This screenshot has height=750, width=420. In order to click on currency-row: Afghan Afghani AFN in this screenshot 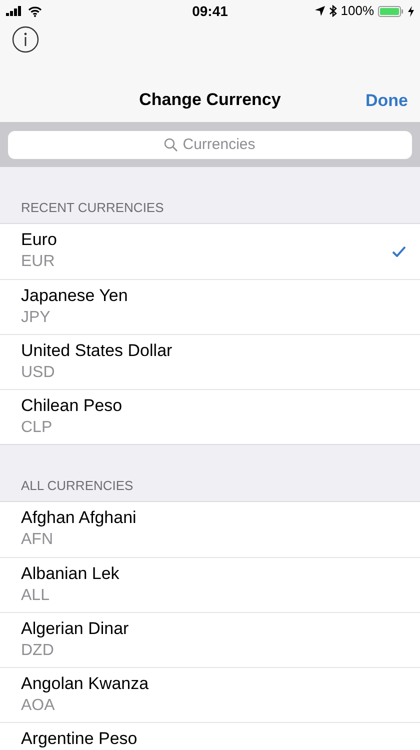, I will do `click(210, 529)`.